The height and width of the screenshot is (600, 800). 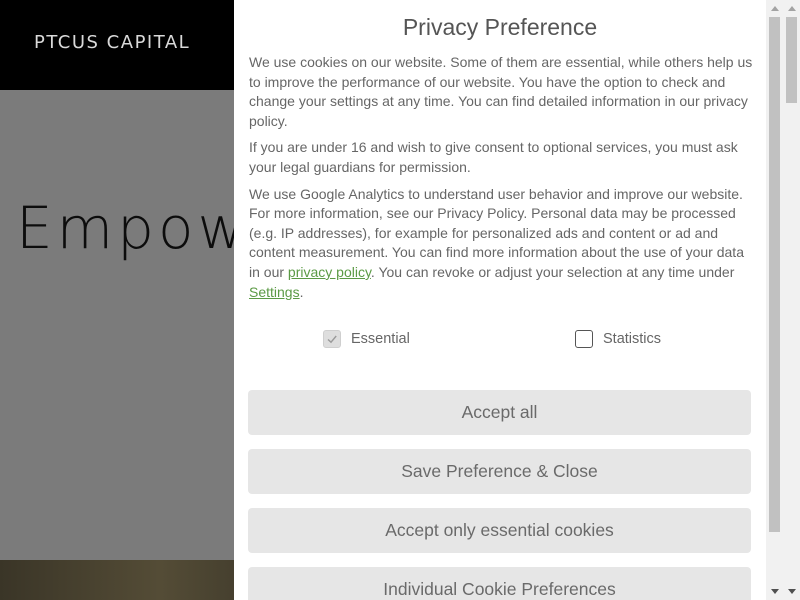 I want to click on statistics-label: Statistics, so click(x=632, y=339).